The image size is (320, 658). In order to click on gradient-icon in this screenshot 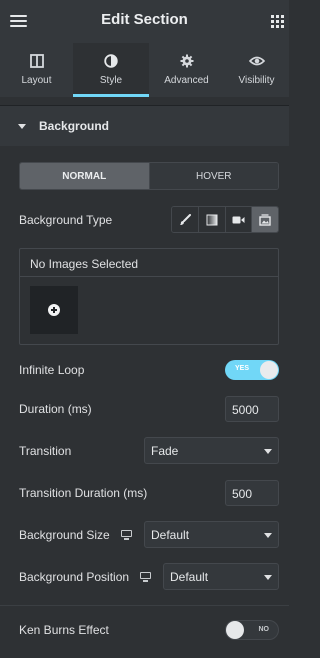, I will do `click(211, 219)`.